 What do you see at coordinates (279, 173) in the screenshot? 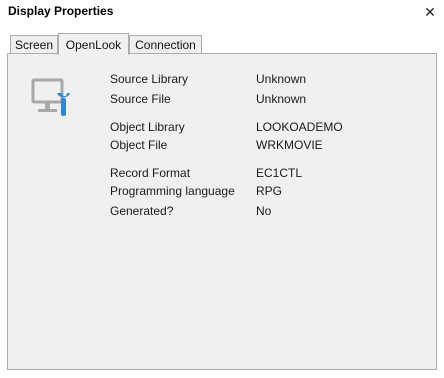
I see `record-format-value: EC1CTL` at bounding box center [279, 173].